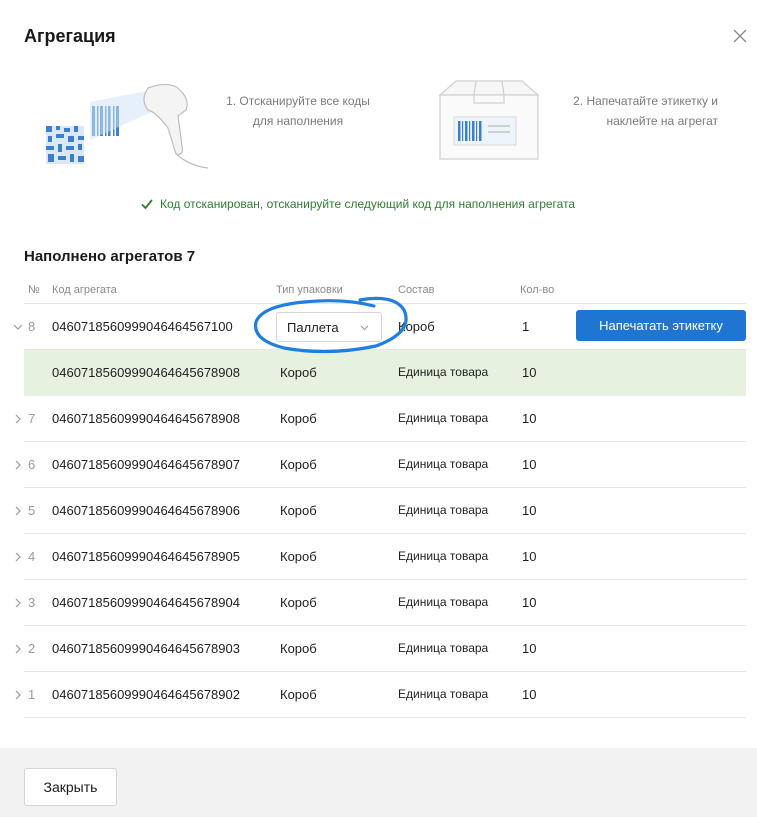 Image resolution: width=757 pixels, height=817 pixels. What do you see at coordinates (32, 418) in the screenshot?
I see `row-number: 7` at bounding box center [32, 418].